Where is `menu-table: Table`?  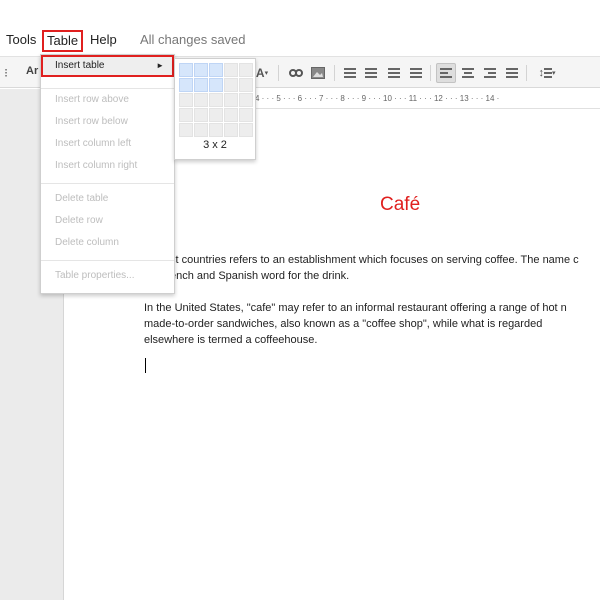
menu-table: Table is located at coordinates (63, 41).